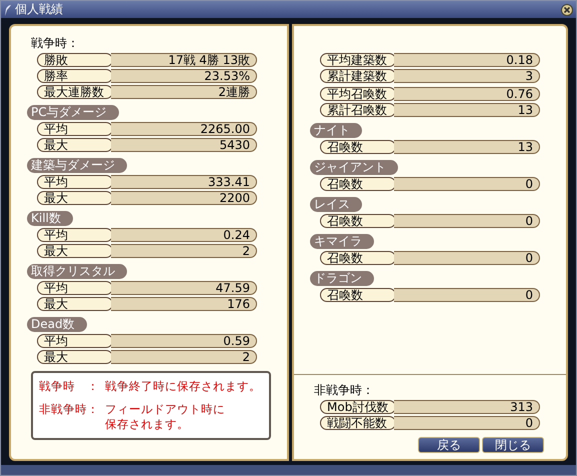  I want to click on group-title: Kill数, so click(50, 218).